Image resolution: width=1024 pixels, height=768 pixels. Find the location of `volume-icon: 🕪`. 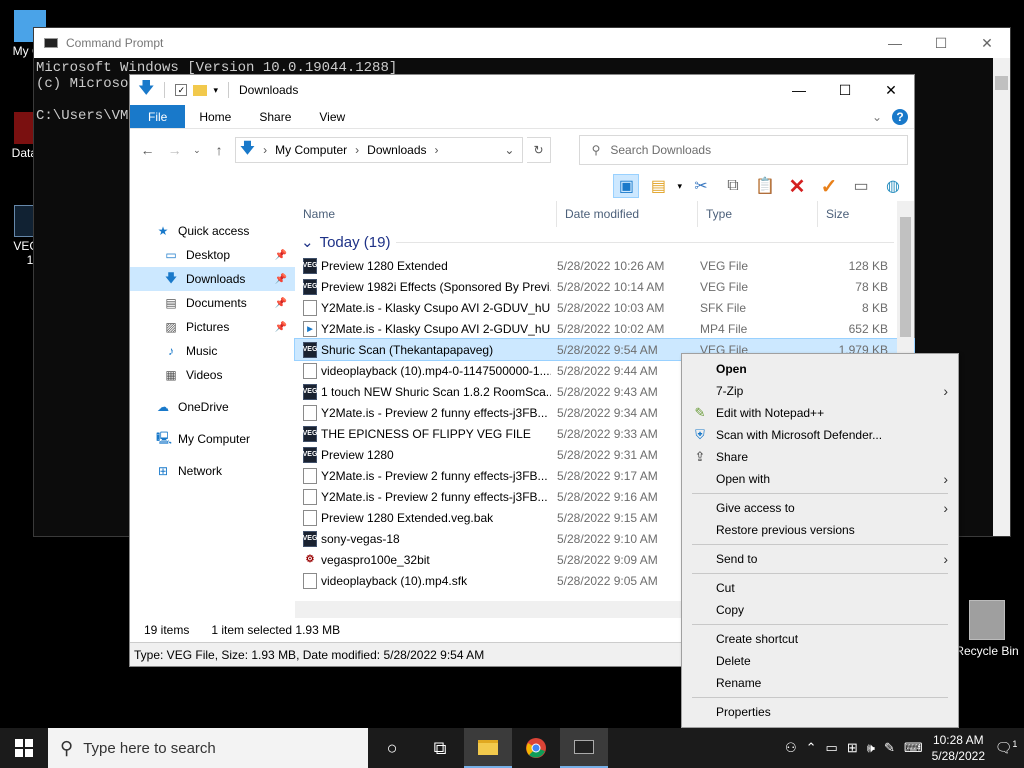

volume-icon: 🕪 is located at coordinates (871, 748).